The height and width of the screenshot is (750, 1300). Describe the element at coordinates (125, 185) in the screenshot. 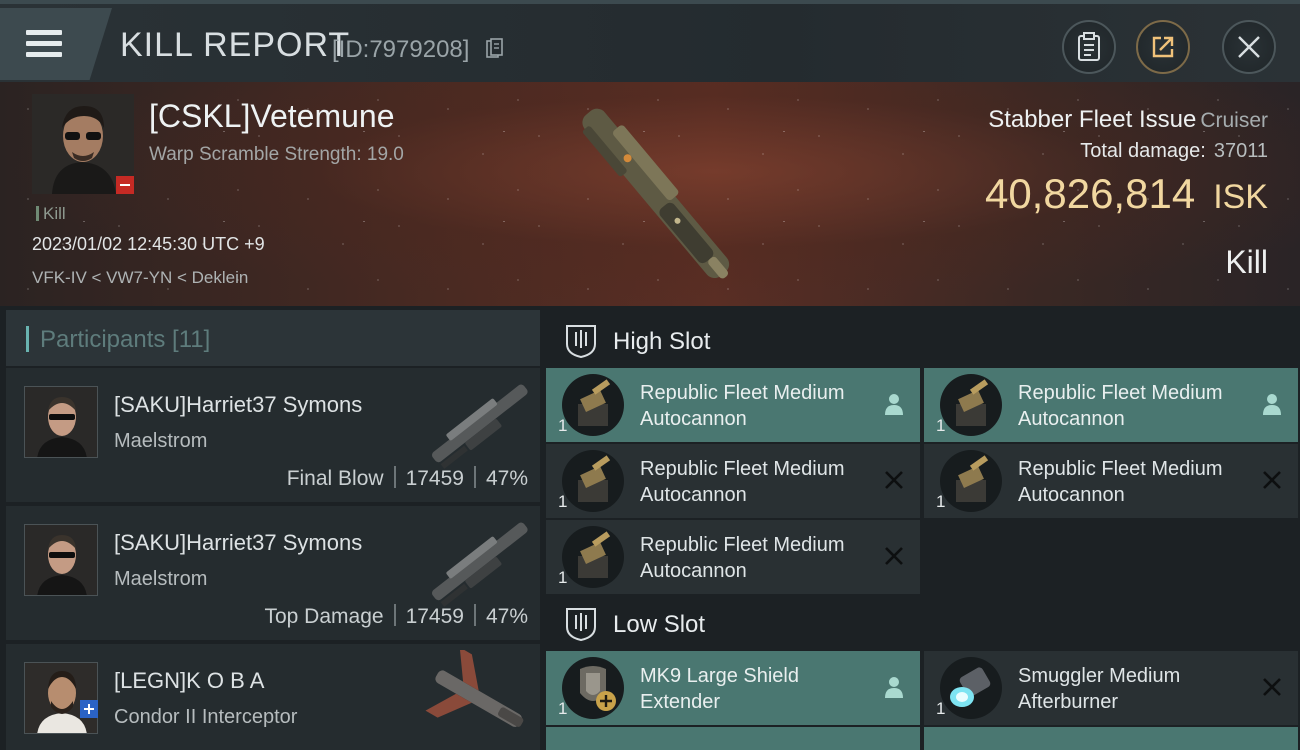

I see `remove-badge` at that location.